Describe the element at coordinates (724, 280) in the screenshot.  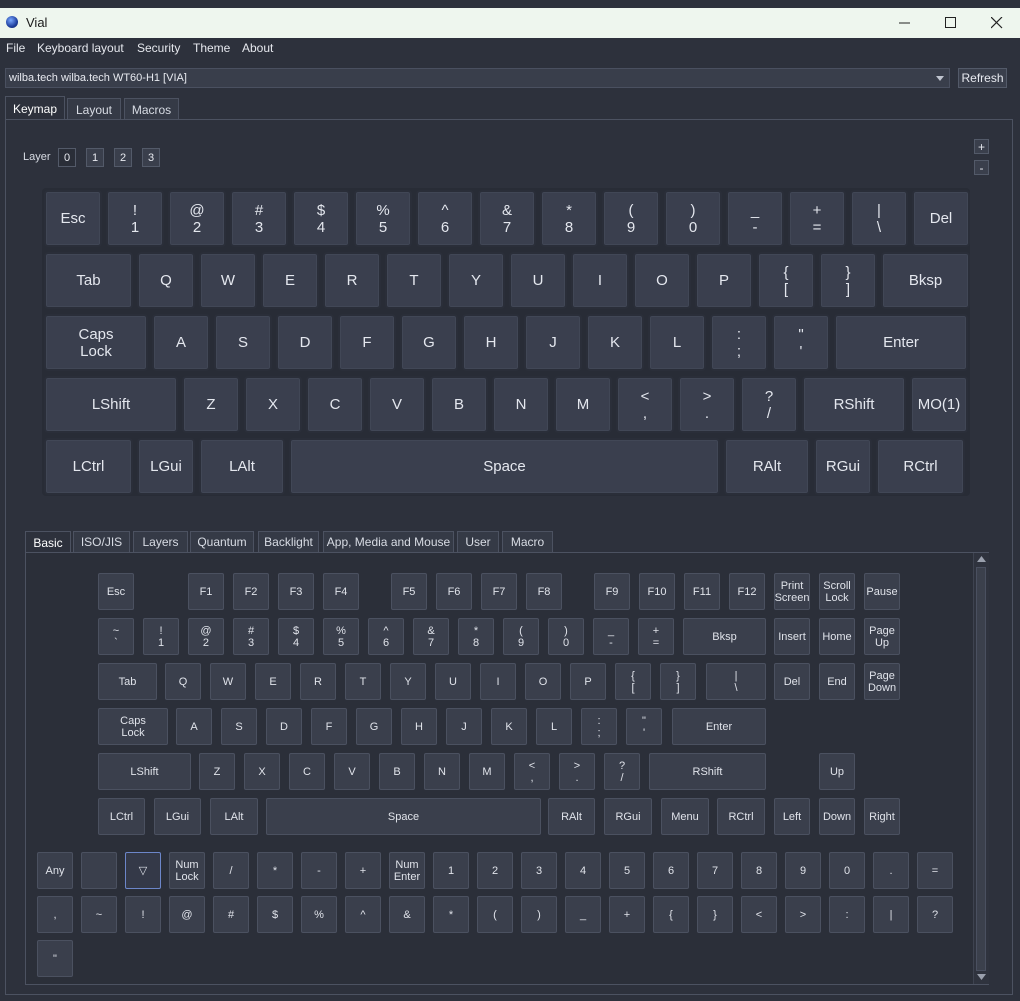
I see `keymap-key-p: P` at that location.